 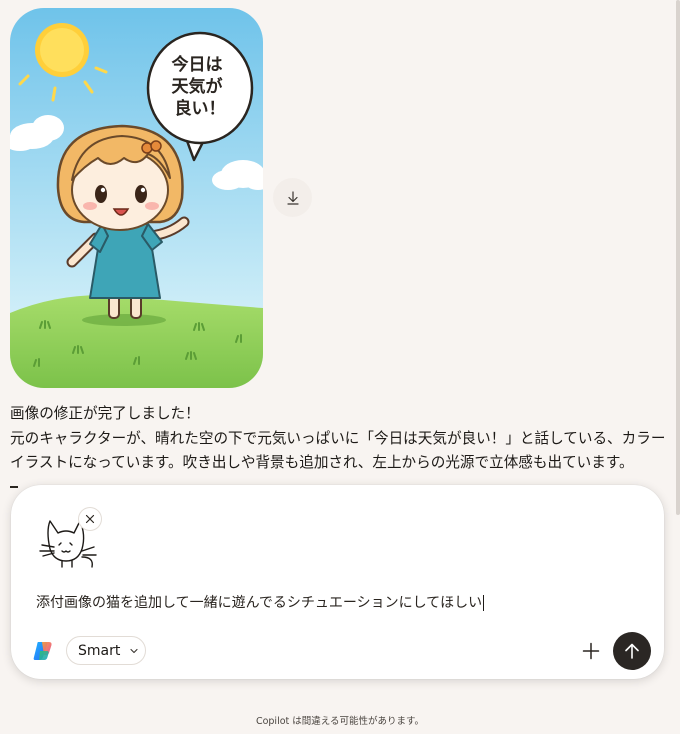 I want to click on plus-icon, so click(x=591, y=651).